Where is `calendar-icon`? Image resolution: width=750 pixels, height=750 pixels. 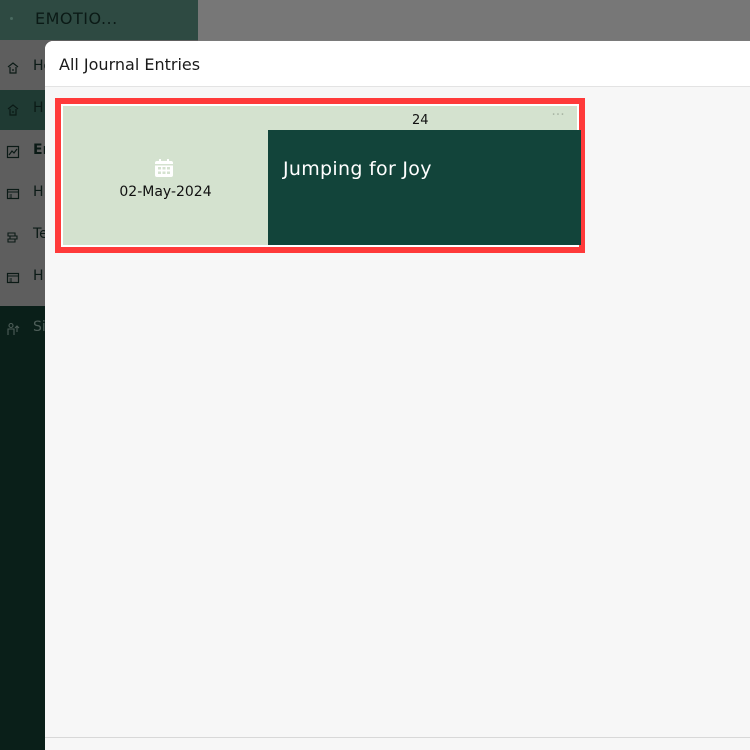
calendar-icon is located at coordinates (164, 168).